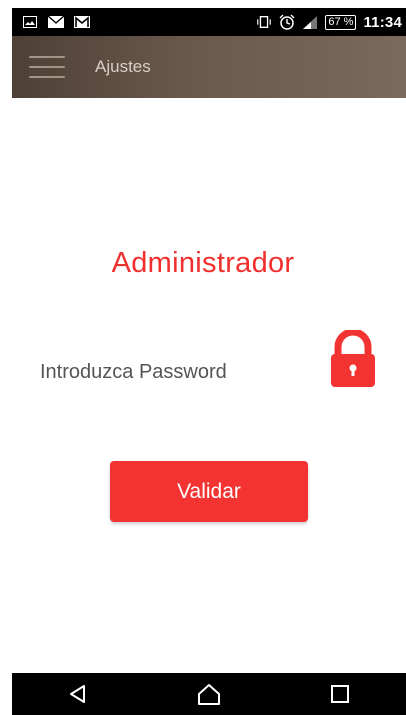 The image size is (406, 715). Describe the element at coordinates (30, 22) in the screenshot. I see `image-icon` at that location.